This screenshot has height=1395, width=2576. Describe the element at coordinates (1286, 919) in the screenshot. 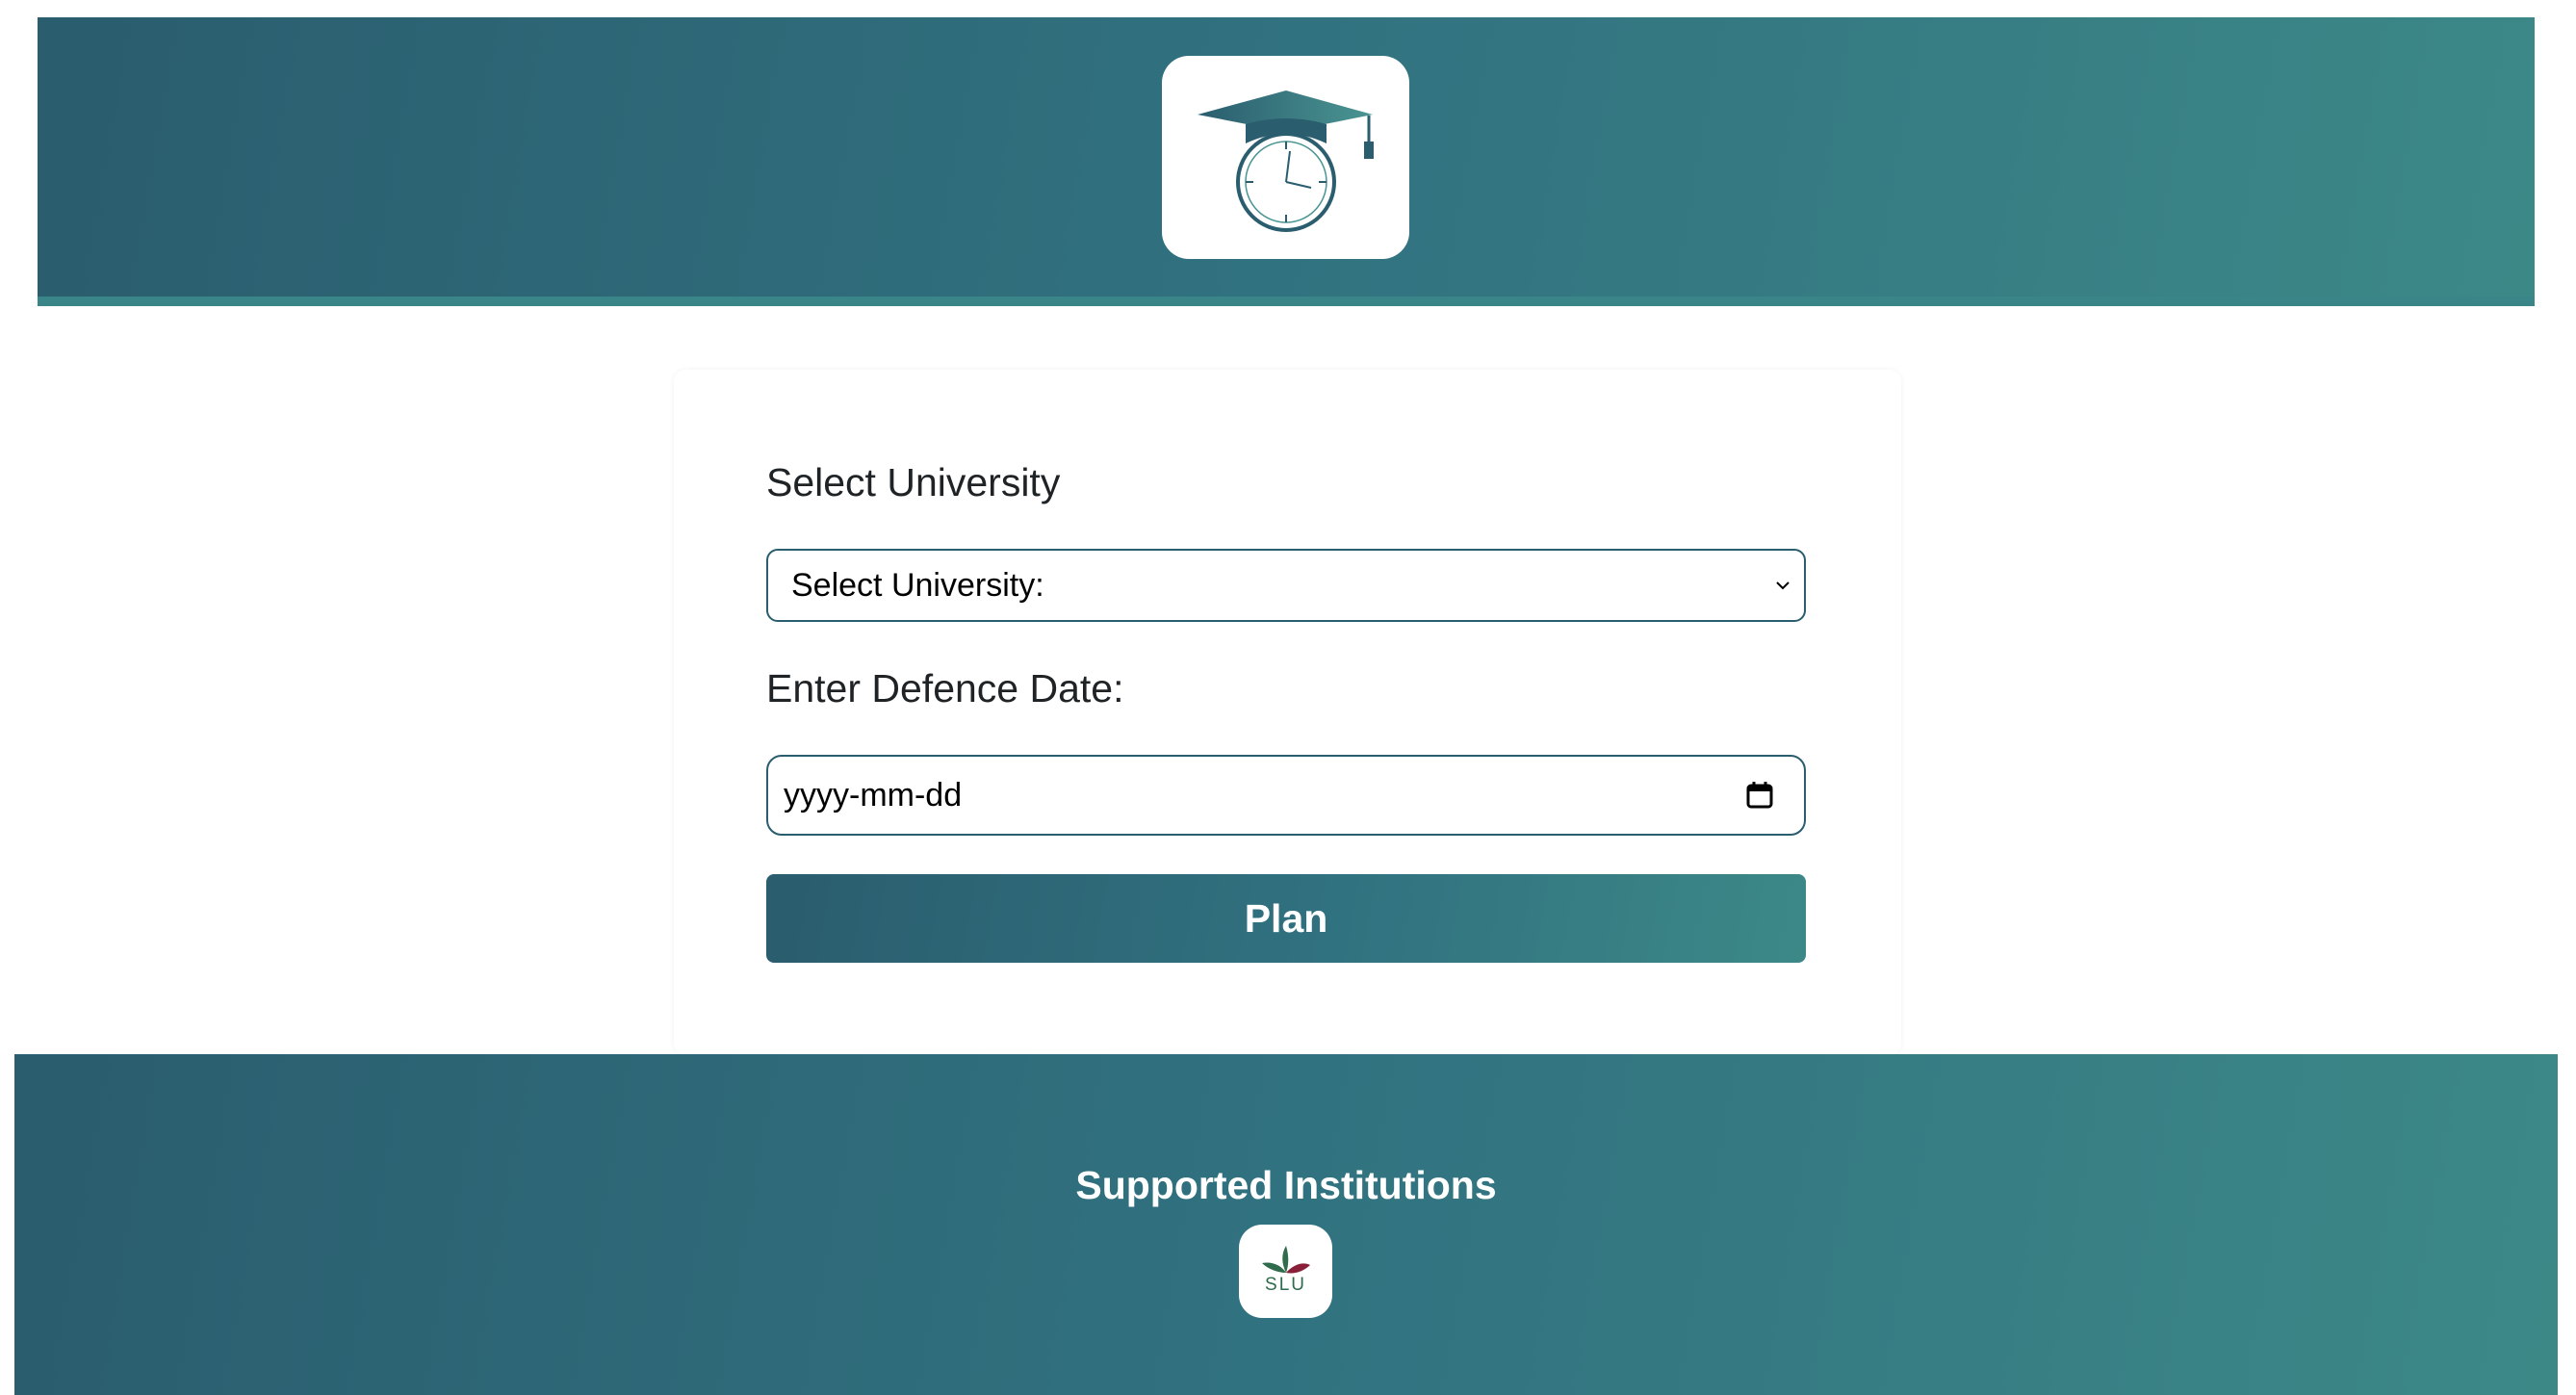

I see `plan-button: Plan` at that location.